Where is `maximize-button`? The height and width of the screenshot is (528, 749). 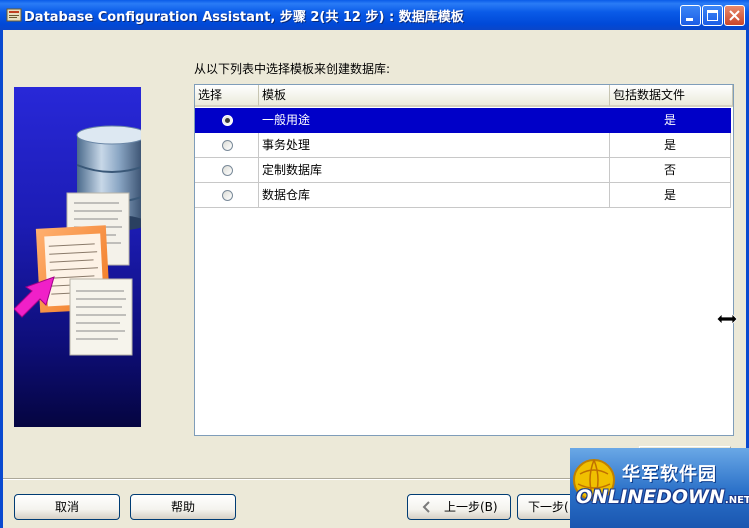 maximize-button is located at coordinates (712, 15).